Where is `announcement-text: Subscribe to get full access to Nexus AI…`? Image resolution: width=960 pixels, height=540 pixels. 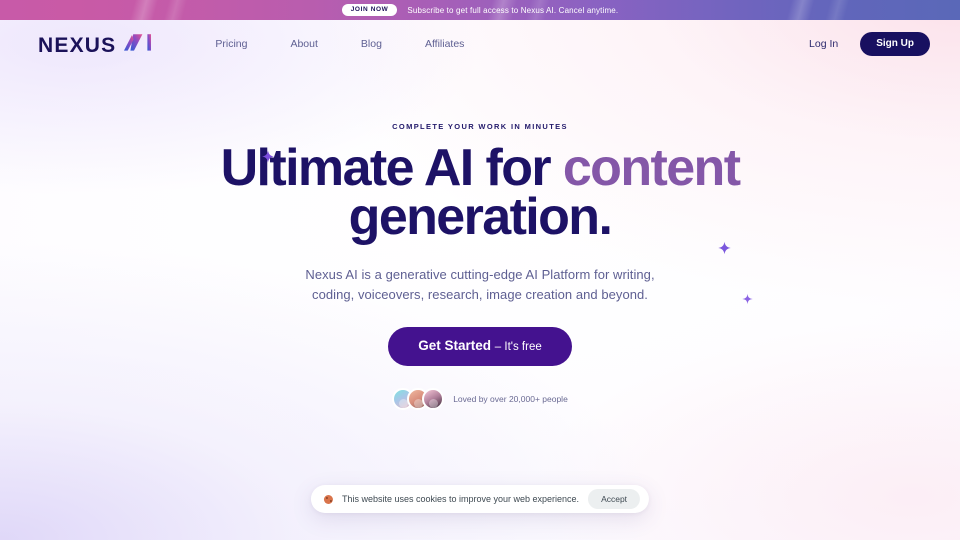
announcement-text: Subscribe to get full access to Nexus AI… is located at coordinates (513, 10).